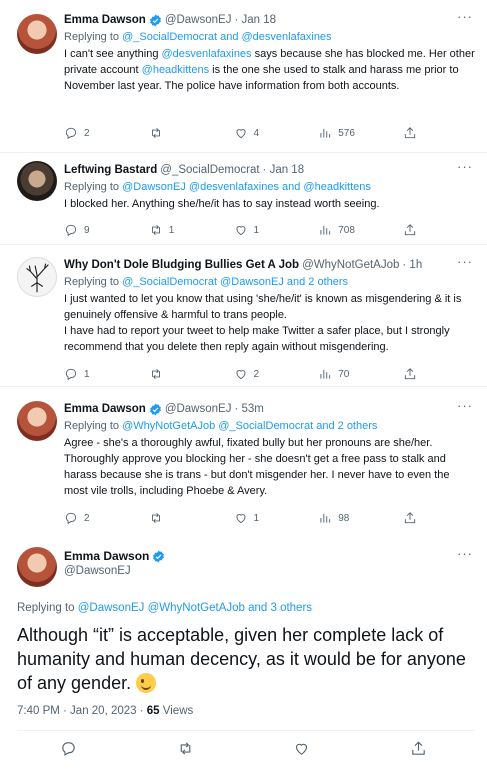 The image size is (487, 773). I want to click on views-button: 98, so click(348, 518).